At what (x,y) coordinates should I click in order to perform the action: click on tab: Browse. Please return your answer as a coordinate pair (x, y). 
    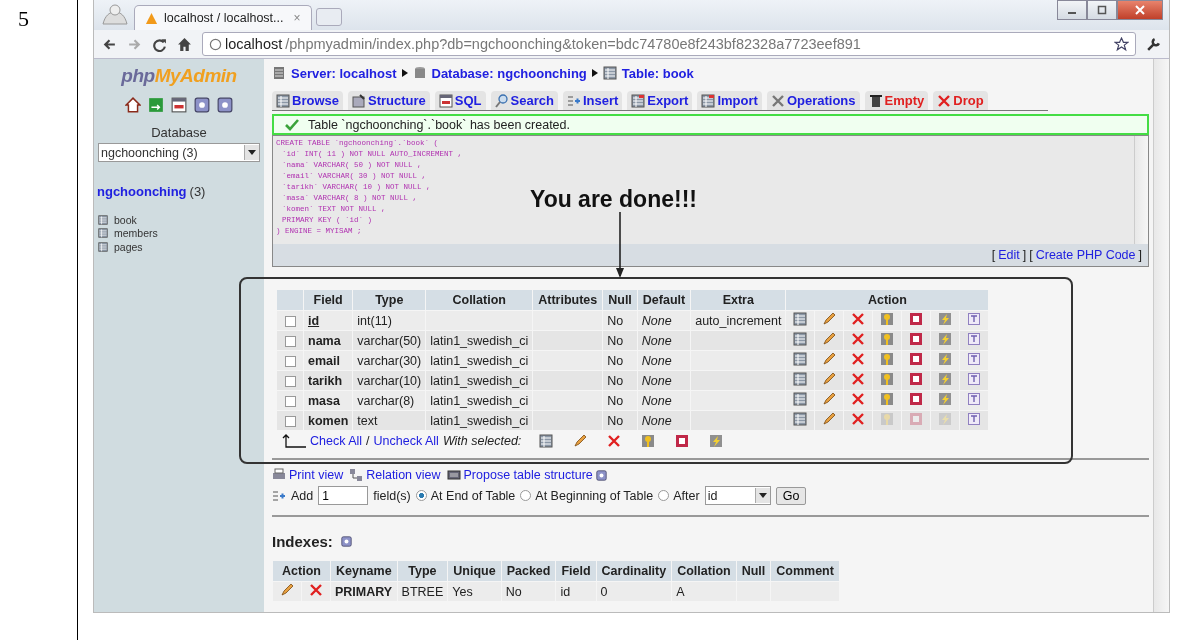
    Looking at the image, I should click on (307, 100).